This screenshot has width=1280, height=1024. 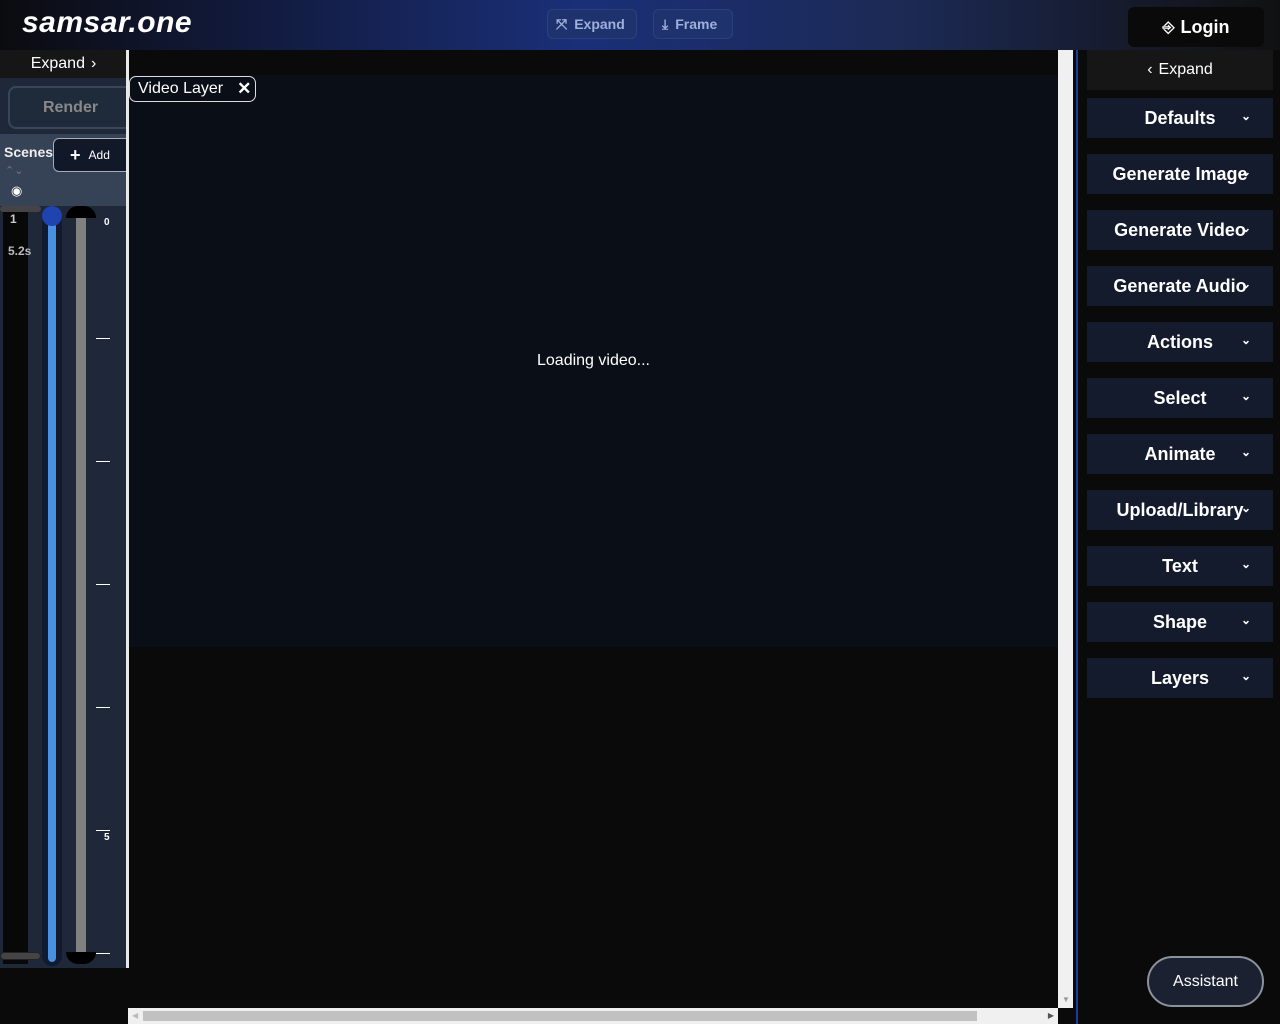 I want to click on scene-track, so click(x=15, y=586).